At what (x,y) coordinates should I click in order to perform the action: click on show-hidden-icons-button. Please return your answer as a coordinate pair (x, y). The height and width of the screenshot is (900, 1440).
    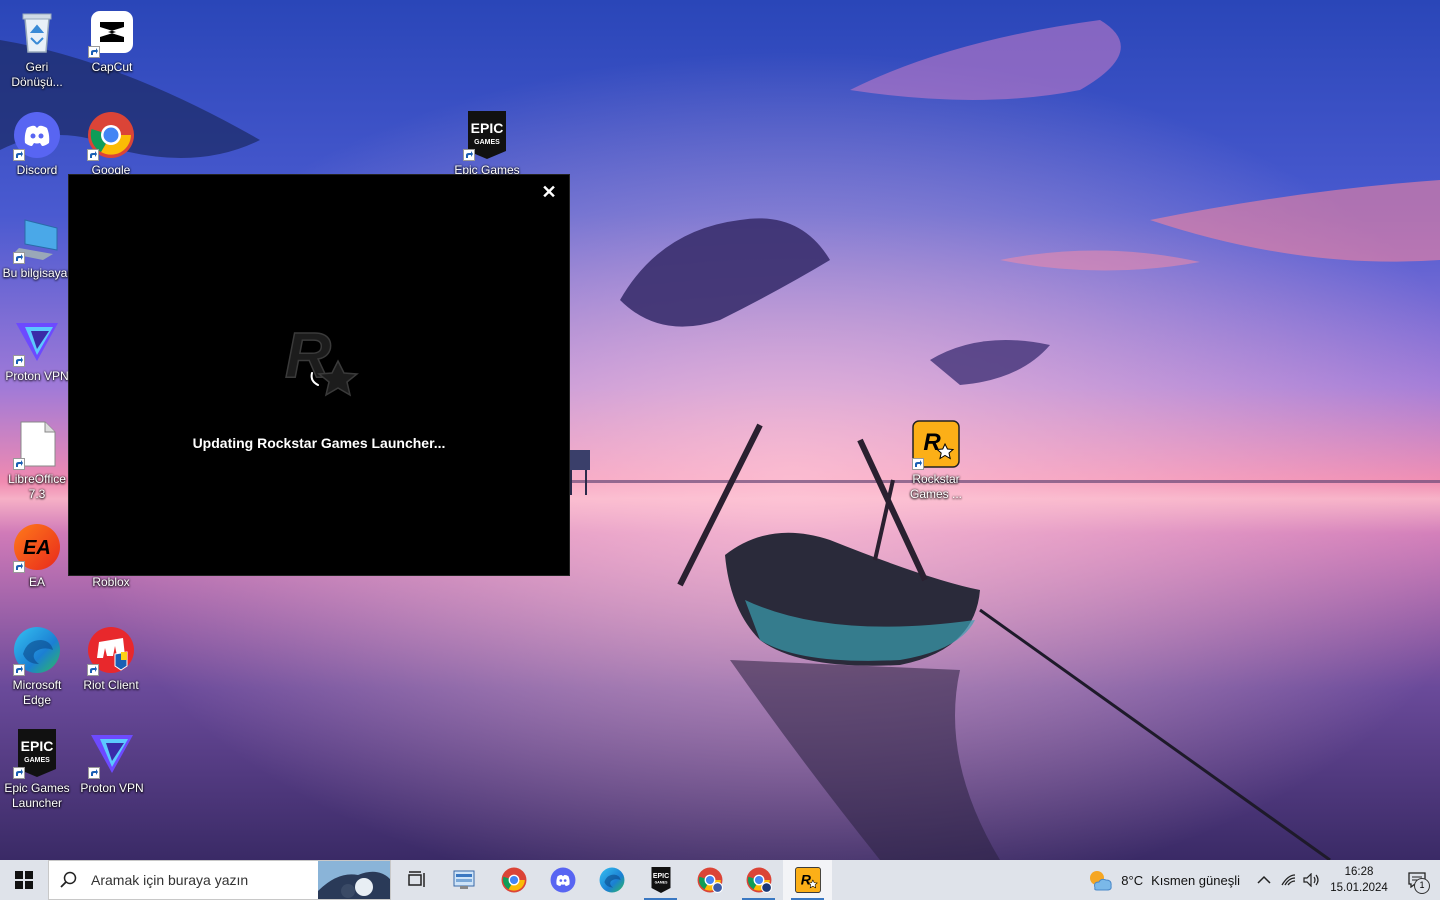
    Looking at the image, I should click on (1264, 880).